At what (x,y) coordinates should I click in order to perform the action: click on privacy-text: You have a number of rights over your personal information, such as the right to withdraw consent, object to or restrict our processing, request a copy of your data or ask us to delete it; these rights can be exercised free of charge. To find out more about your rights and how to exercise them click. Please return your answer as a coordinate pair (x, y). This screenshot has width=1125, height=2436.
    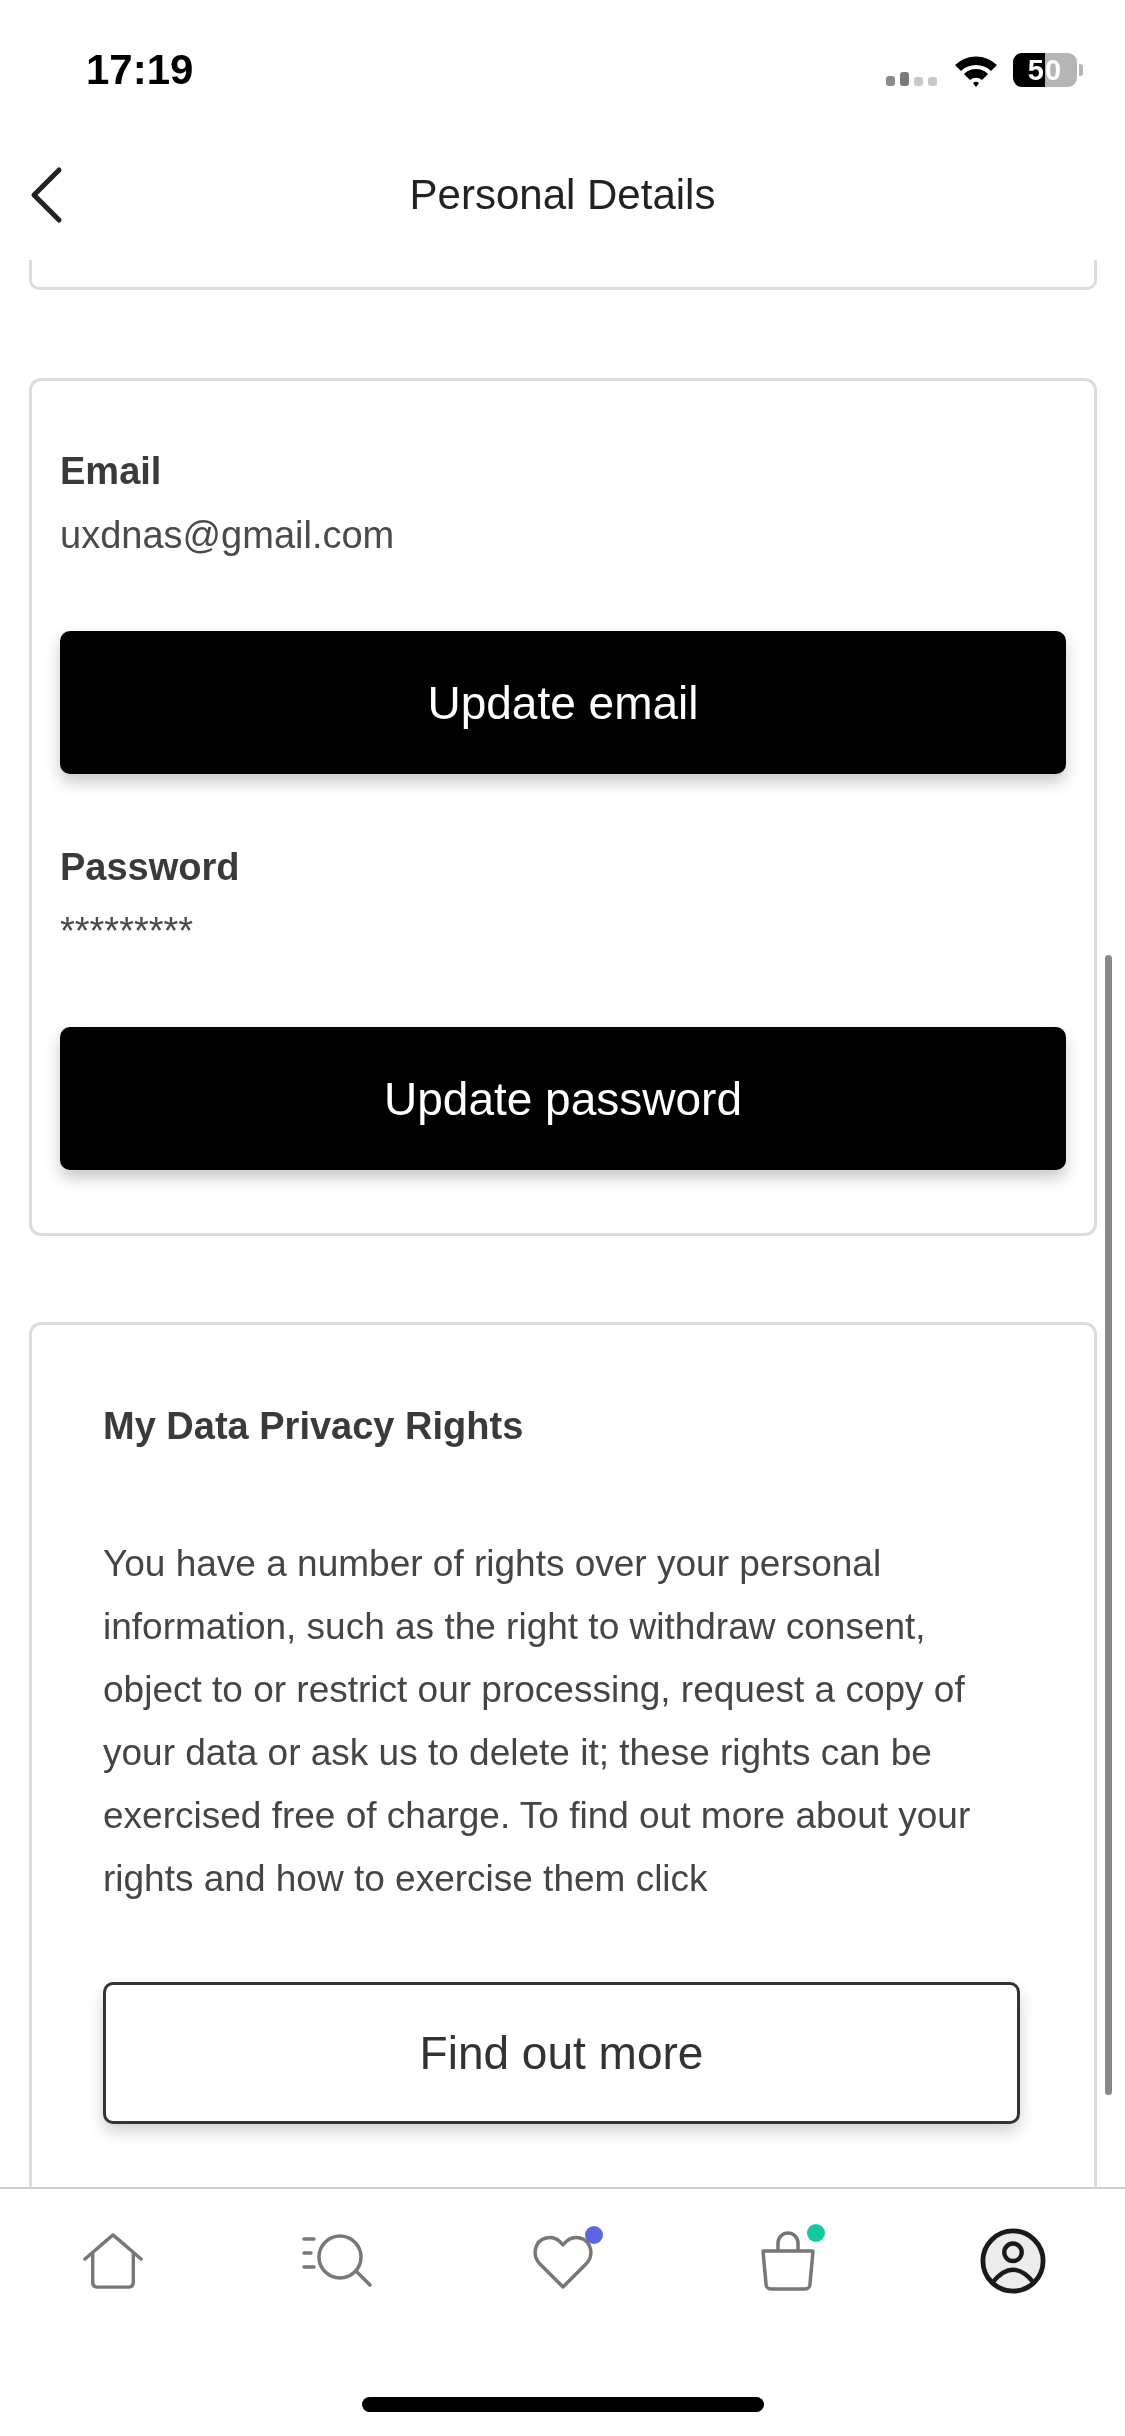
    Looking at the image, I should click on (537, 1721).